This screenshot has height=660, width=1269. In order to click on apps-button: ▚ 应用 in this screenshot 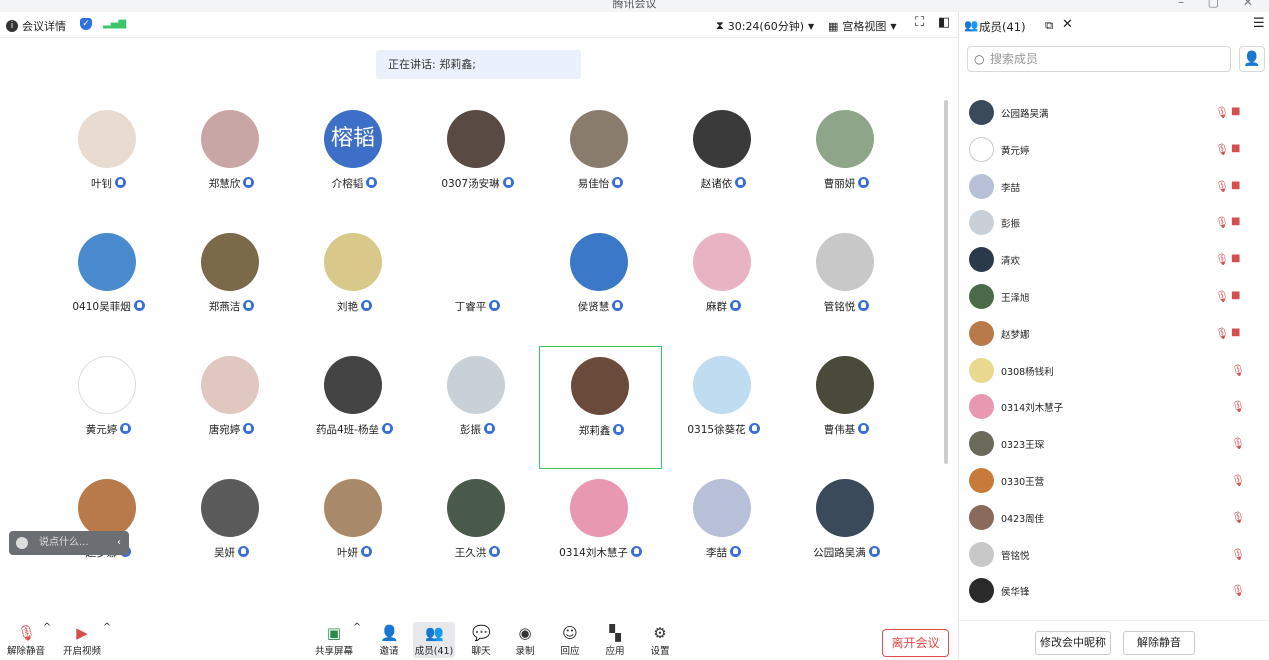, I will do `click(615, 639)`.